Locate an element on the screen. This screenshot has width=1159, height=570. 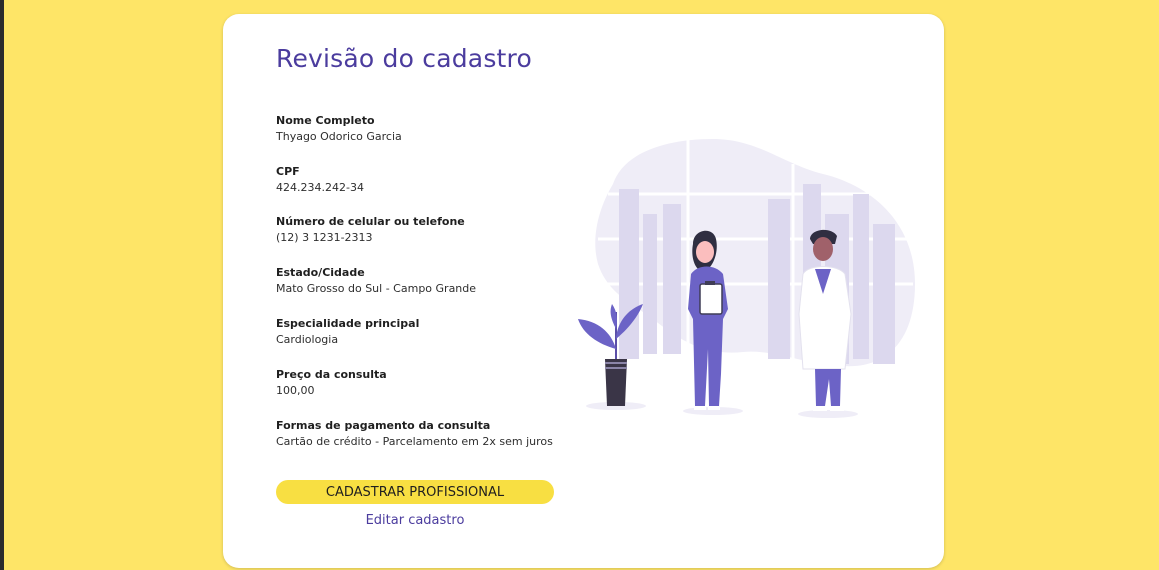
field-value: 100,00 is located at coordinates (295, 390).